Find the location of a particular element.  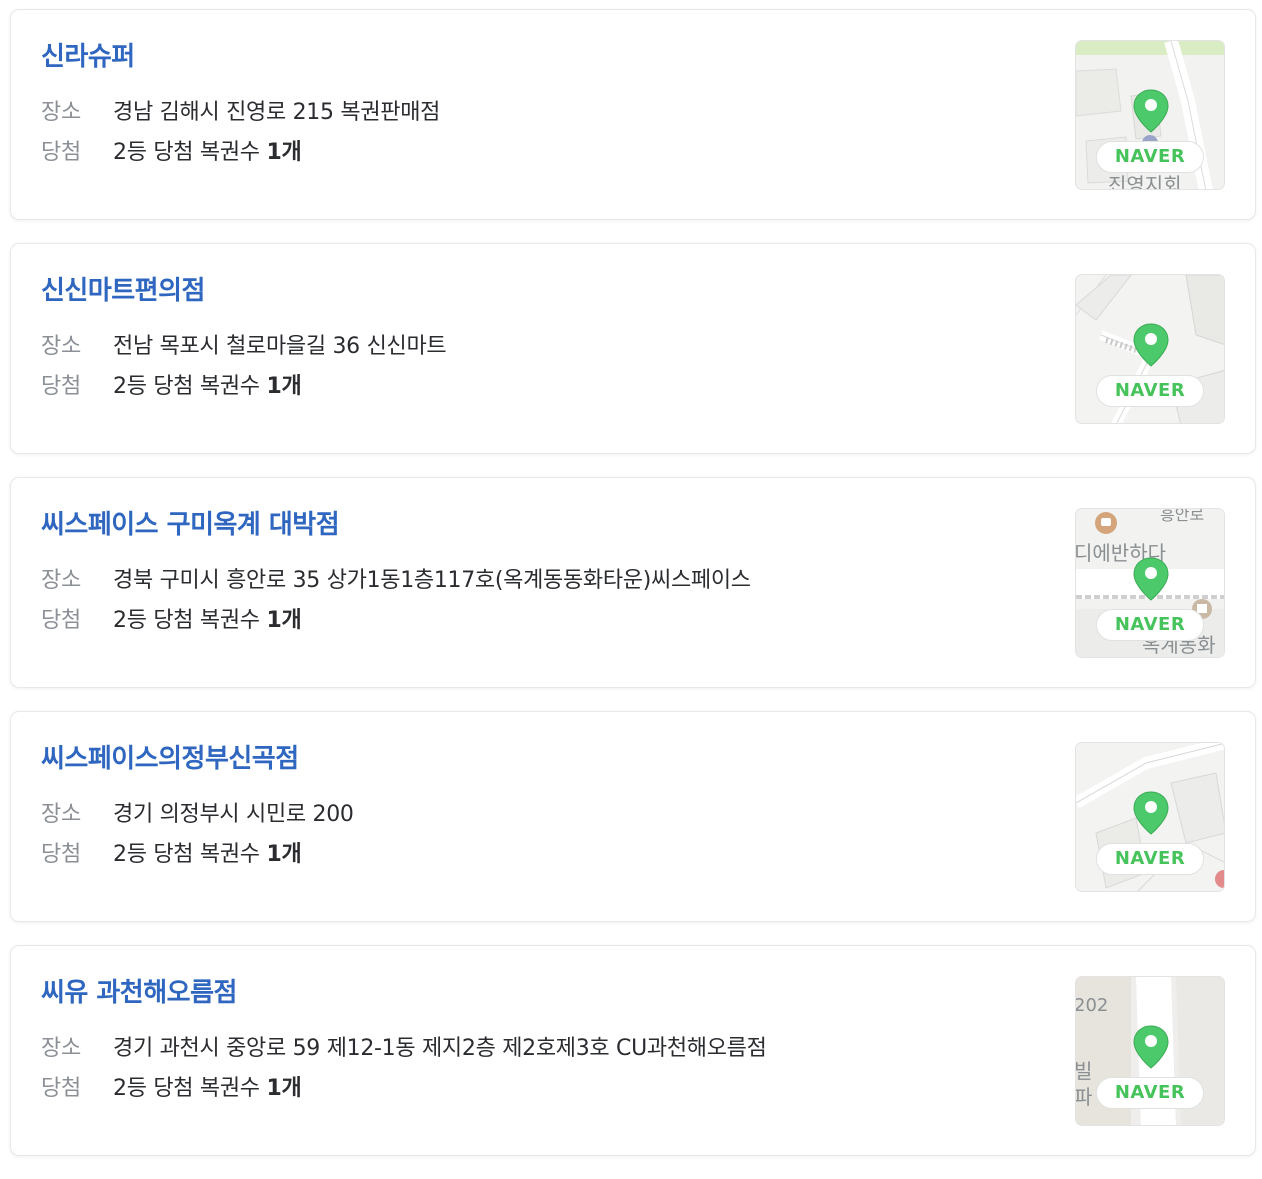

store-name-link: 신신마트편의점 is located at coordinates (123, 291).